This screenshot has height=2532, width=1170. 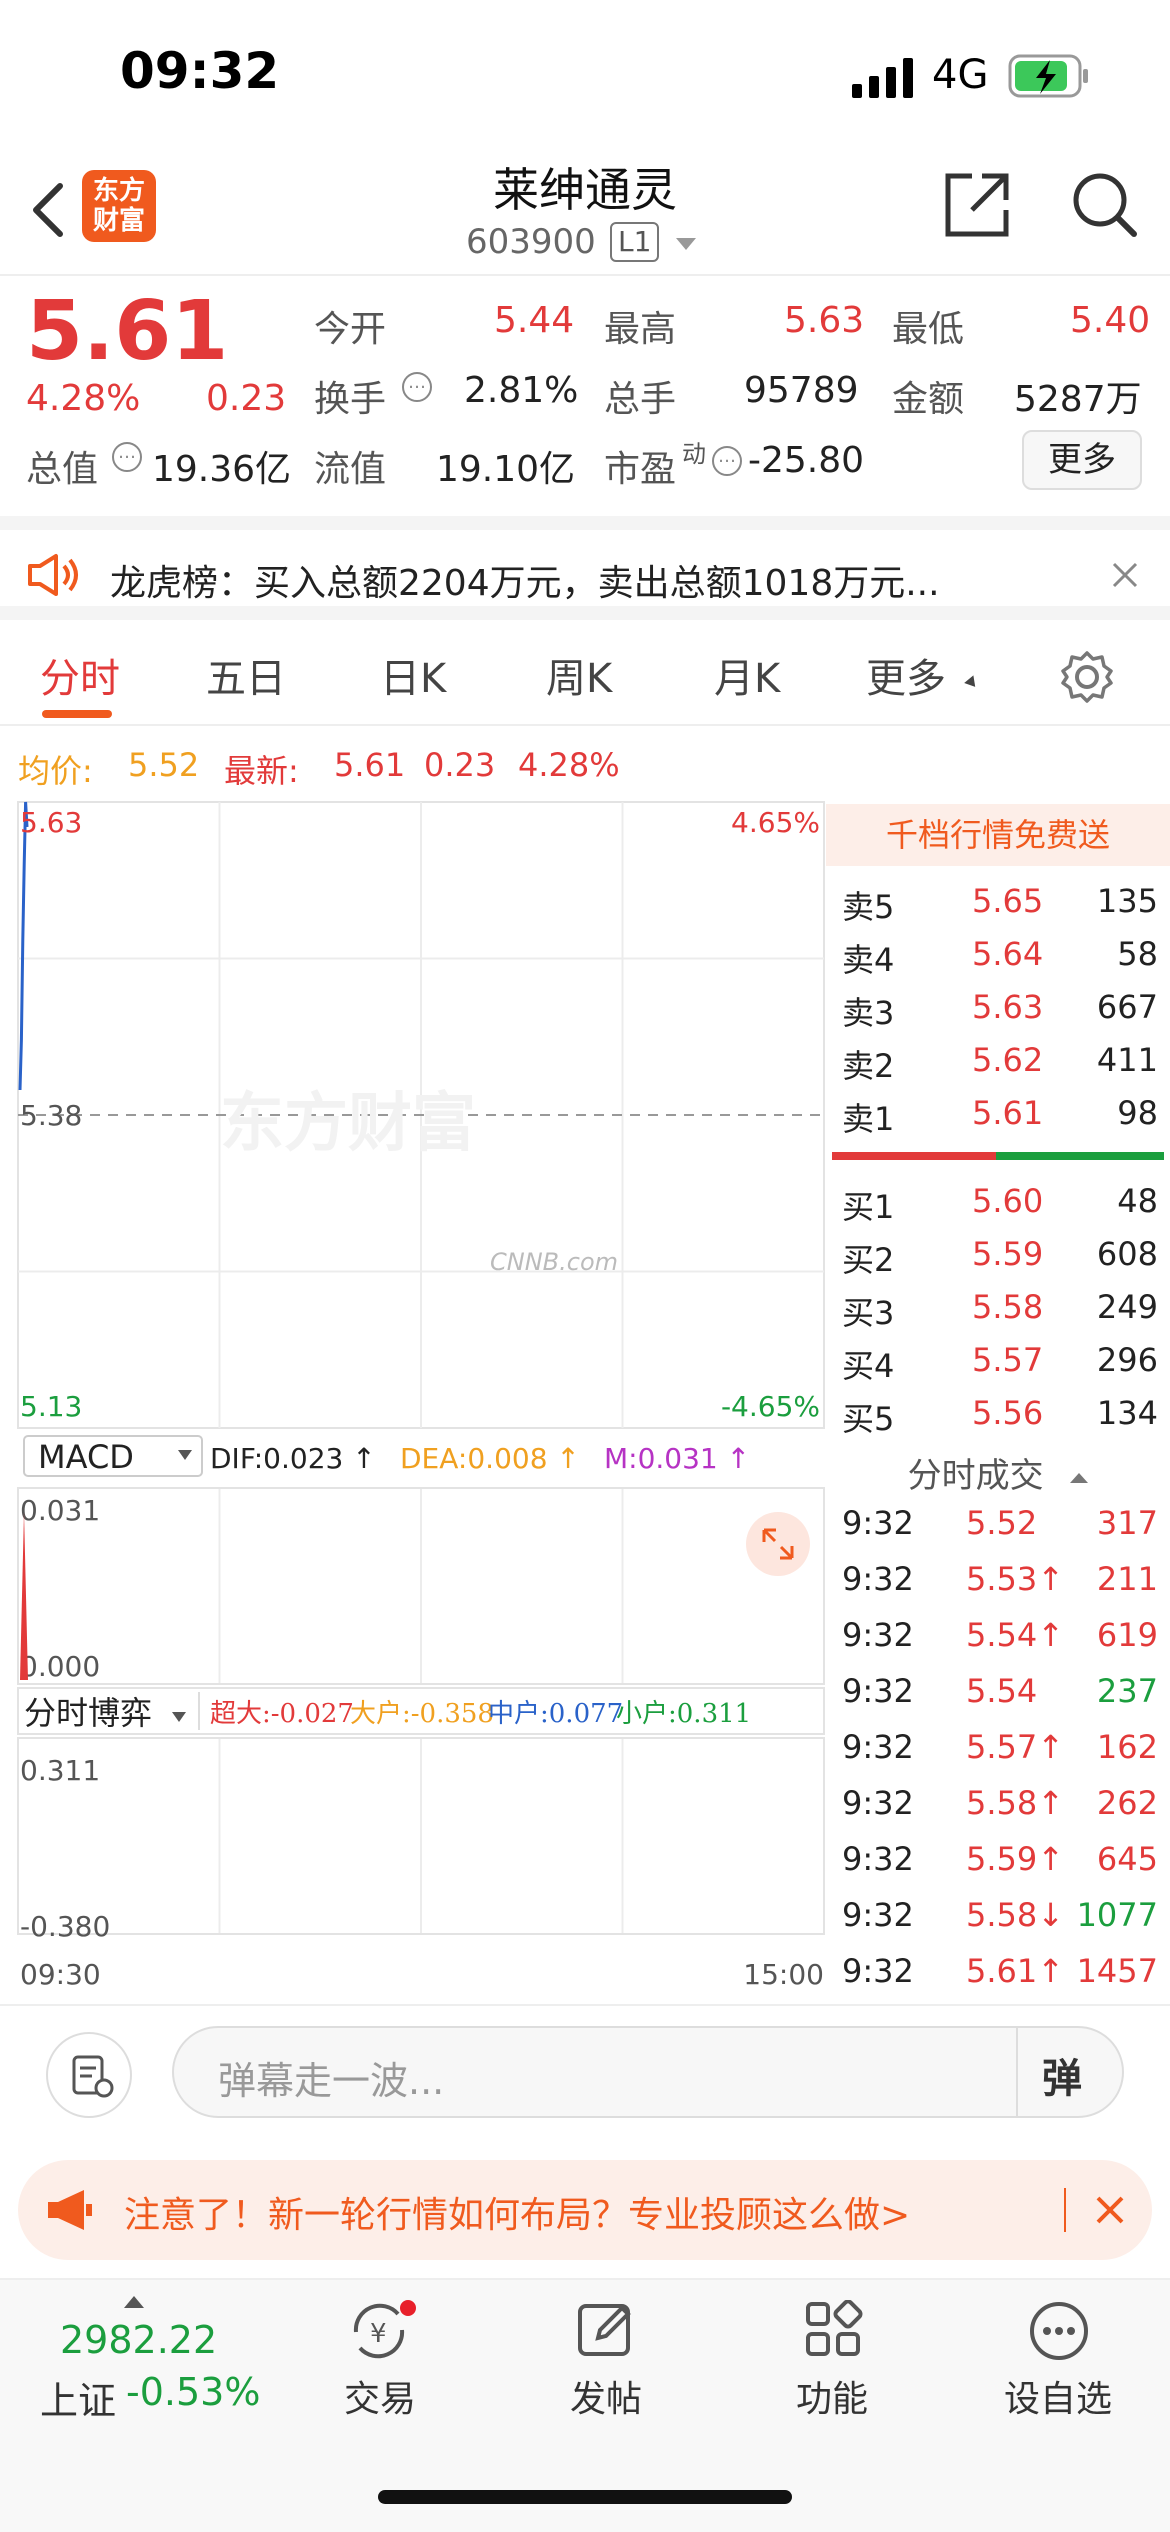 I want to click on ask-row: 卖3 5.63 667, so click(x=998, y=1014).